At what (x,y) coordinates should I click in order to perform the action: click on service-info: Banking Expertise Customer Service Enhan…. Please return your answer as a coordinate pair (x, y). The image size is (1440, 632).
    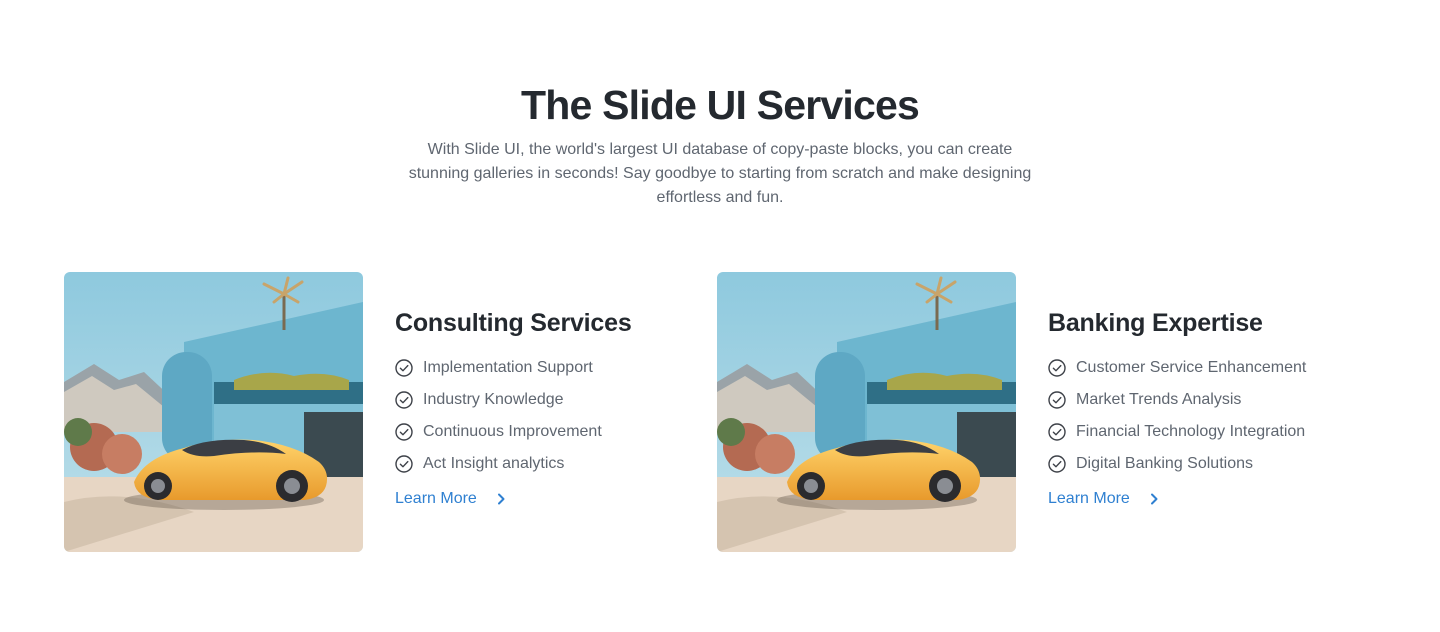
    Looking at the image, I should click on (1177, 412).